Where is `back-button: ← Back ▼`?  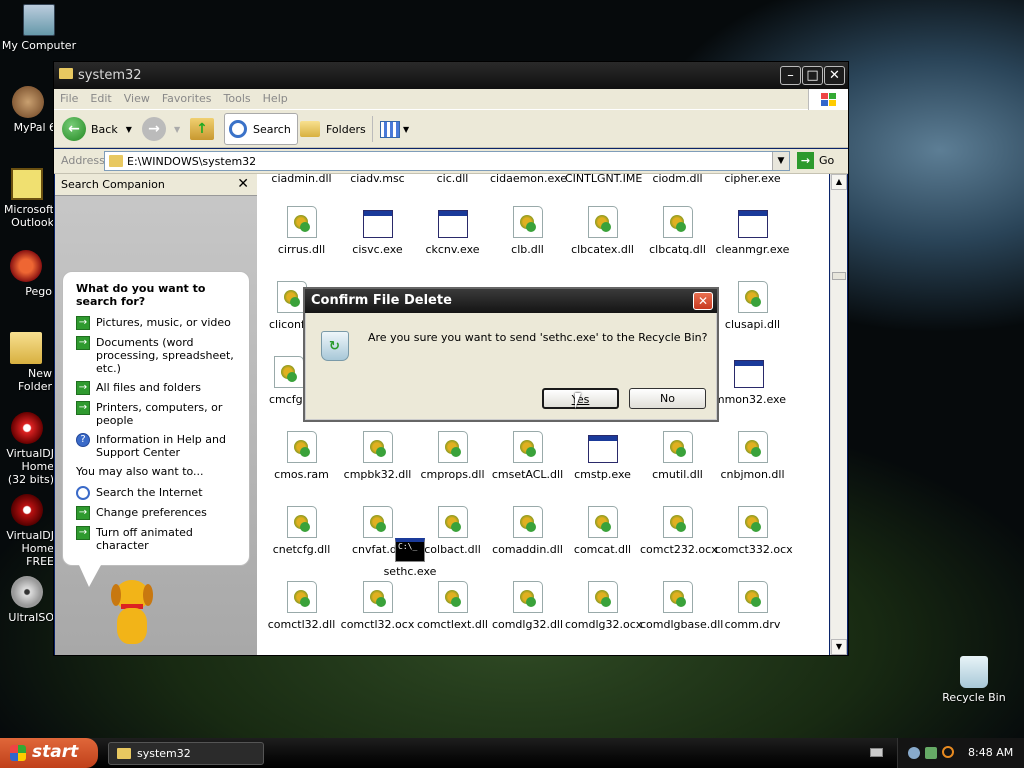
back-button: ← Back ▼ is located at coordinates (97, 129).